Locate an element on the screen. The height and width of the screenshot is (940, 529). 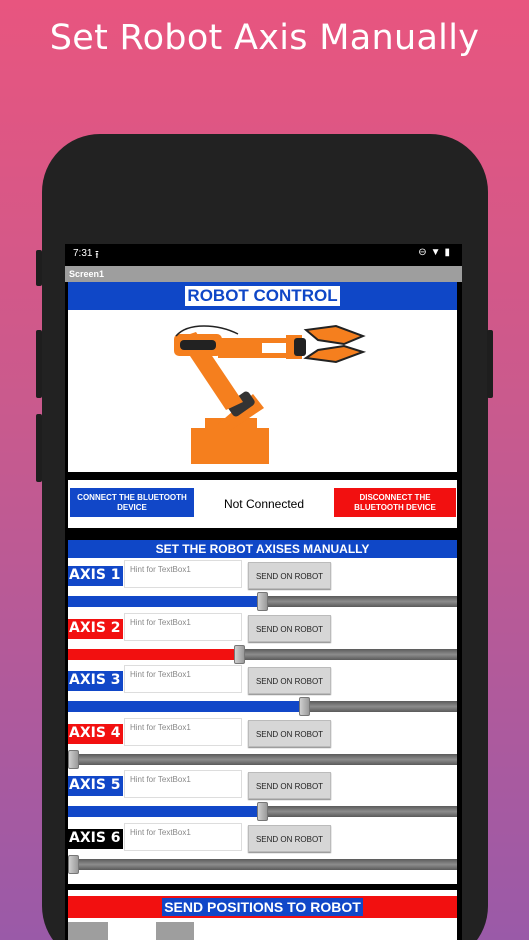
send-positions-header: SEND POSITIONS TO ROBOT is located at coordinates (262, 907).